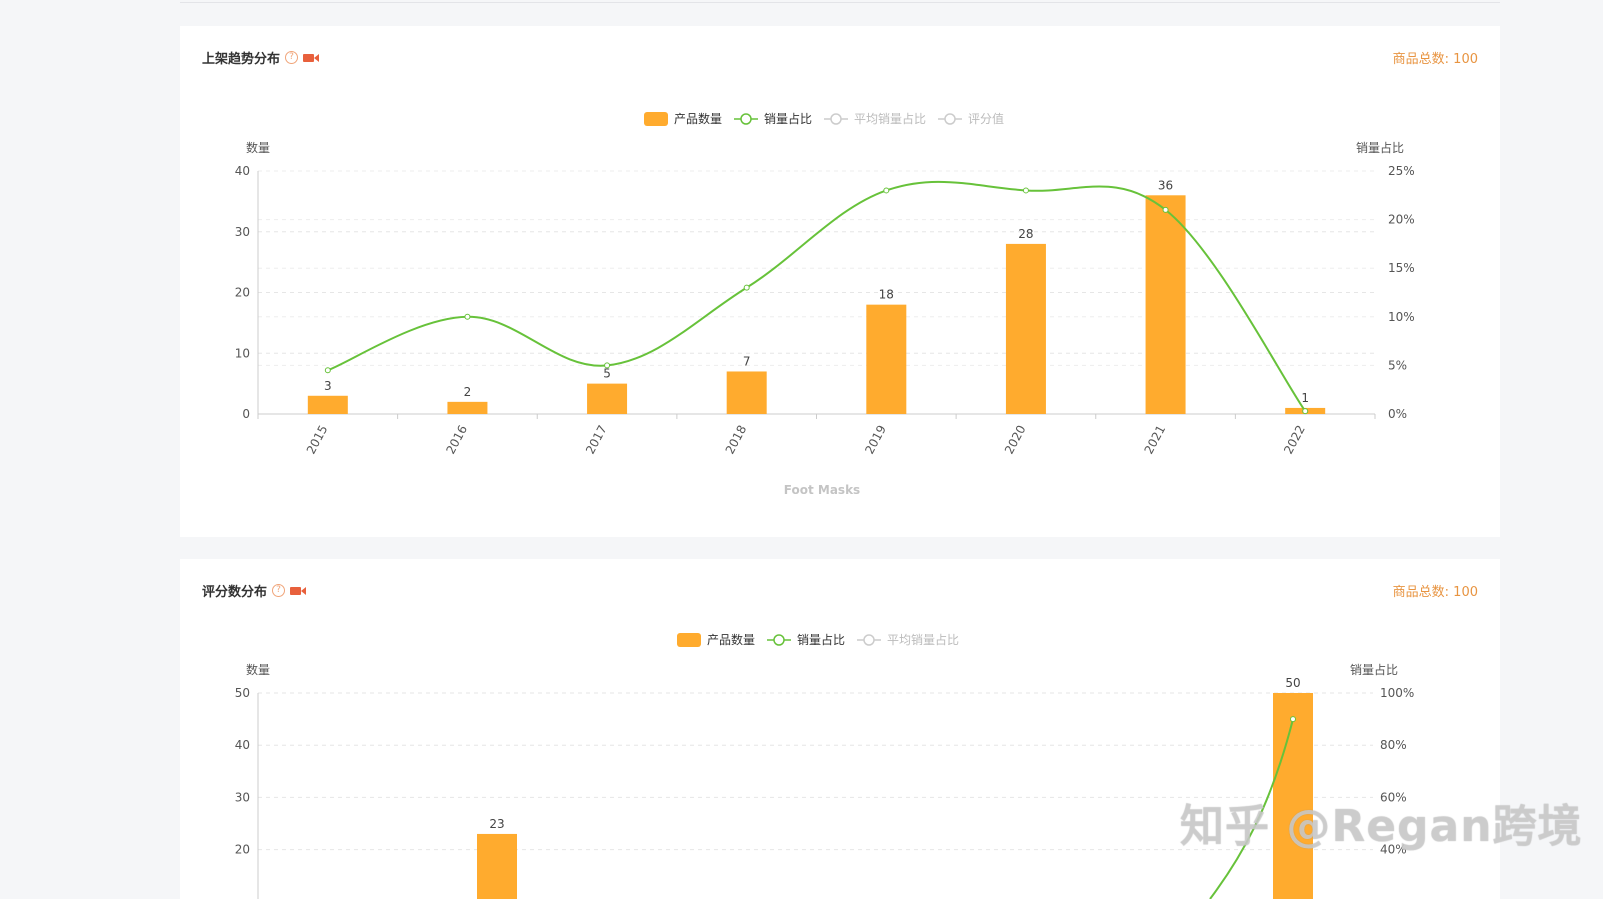 This screenshot has height=899, width=1603. Describe the element at coordinates (468, 392) in the screenshot. I see `bar-data-label: 2` at that location.